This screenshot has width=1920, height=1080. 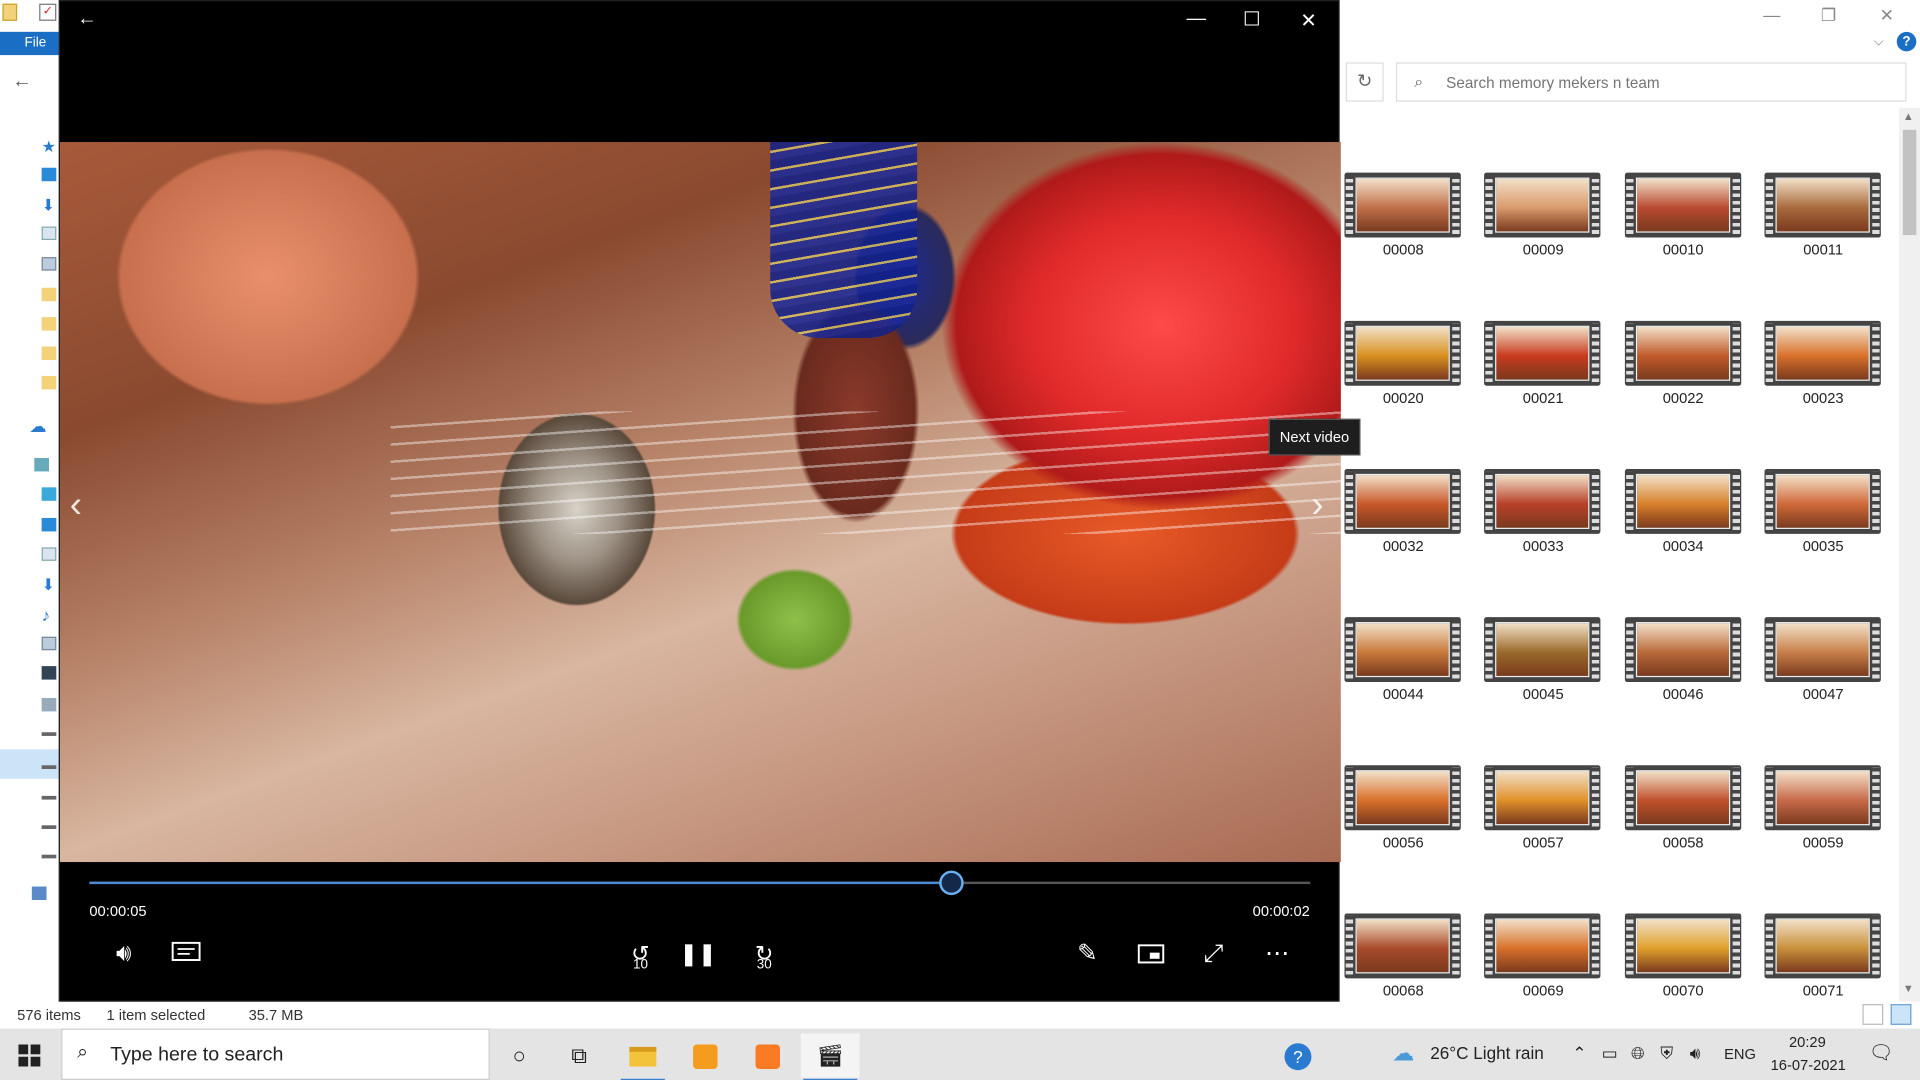 What do you see at coordinates (1909, 182) in the screenshot?
I see `scrollbar-thumb` at bounding box center [1909, 182].